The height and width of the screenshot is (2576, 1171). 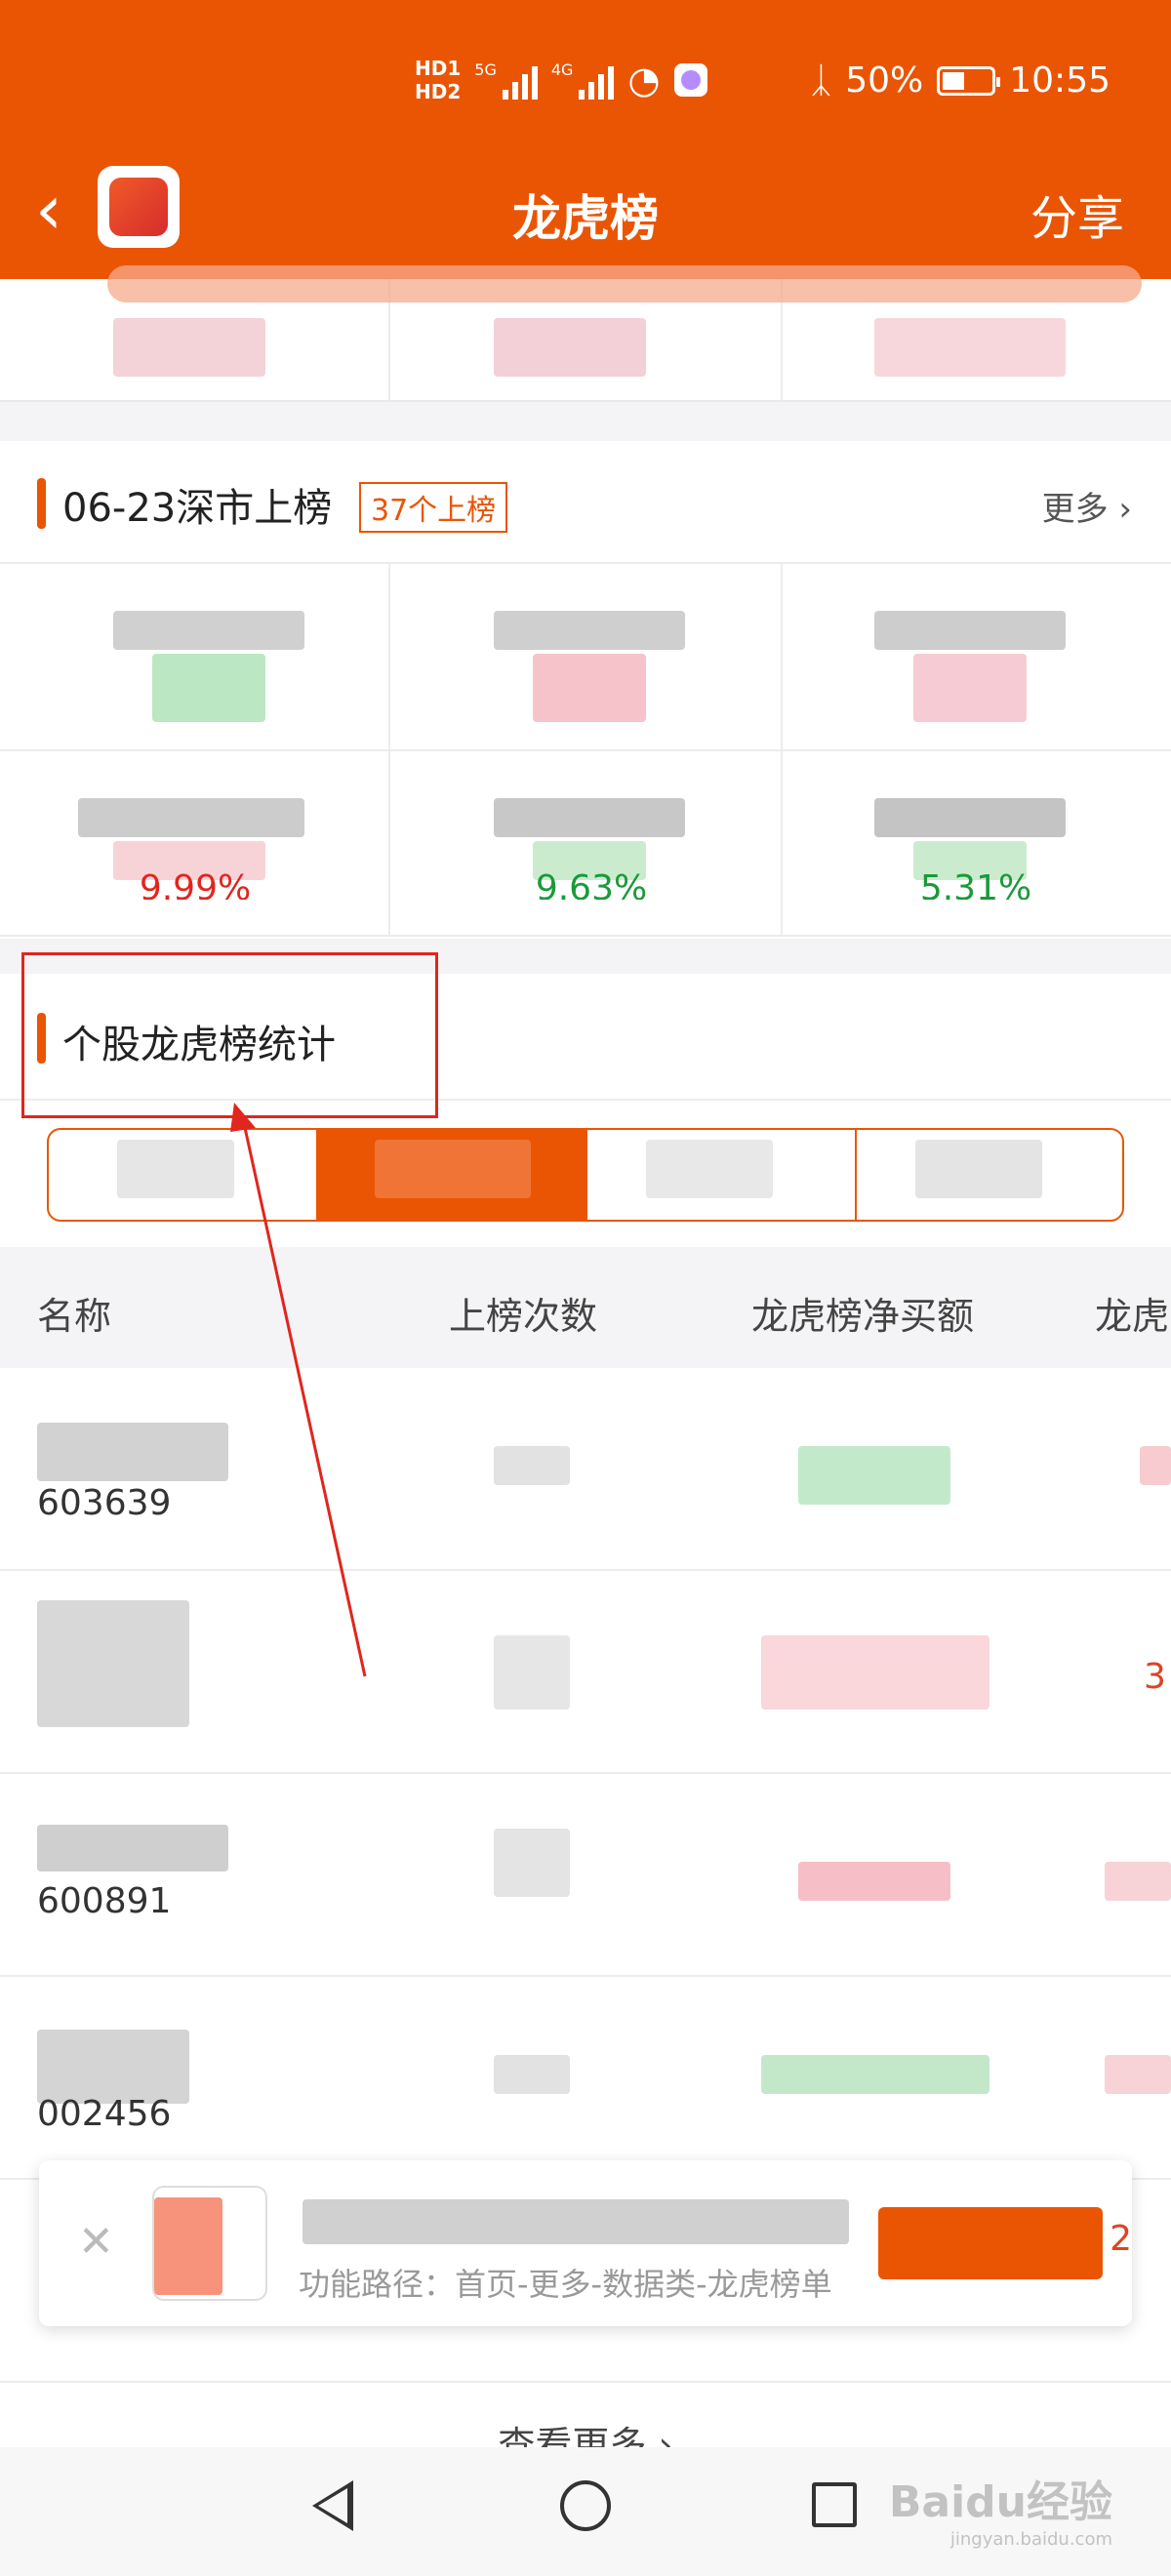 I want to click on watermark-logo: Baidu经验 jingyan.baidu.com, so click(x=1000, y=2513).